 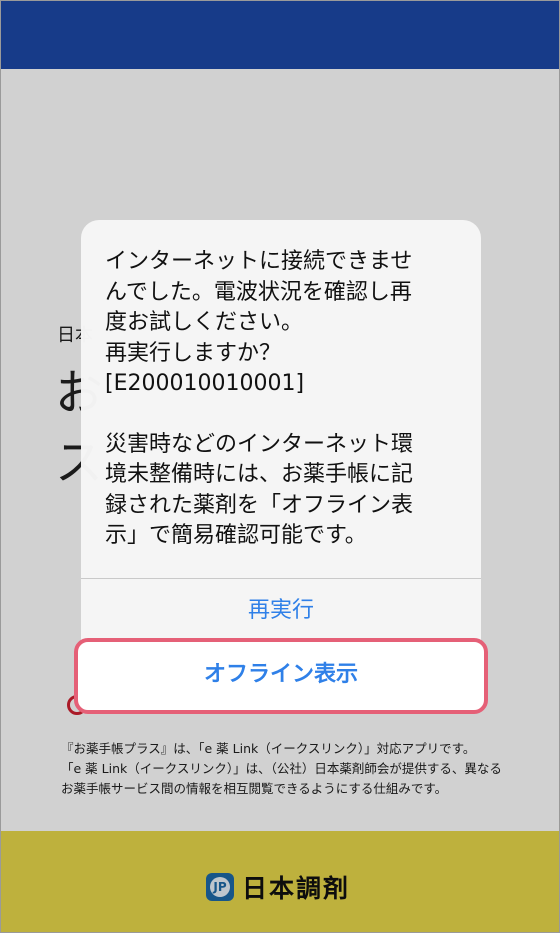 I want to click on info-line: 録された薬剤を「オフライン表, so click(x=259, y=505).